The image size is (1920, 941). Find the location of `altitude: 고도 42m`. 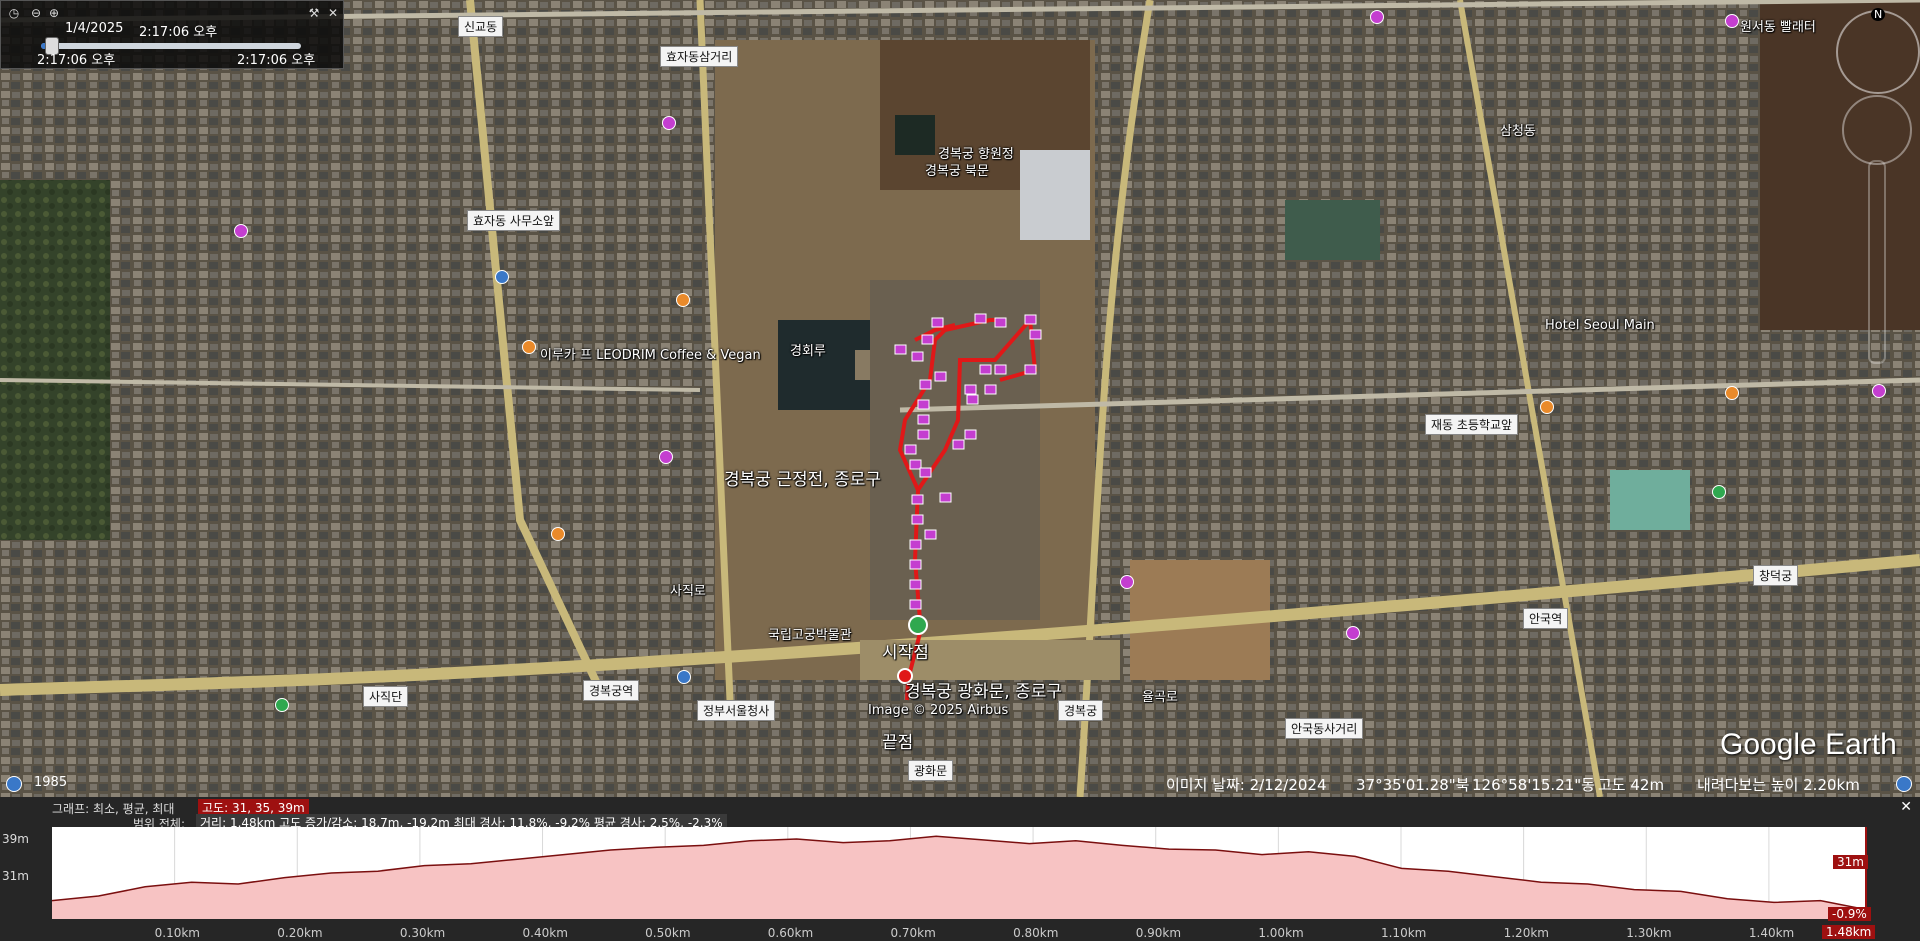

altitude: 고도 42m is located at coordinates (1631, 785).